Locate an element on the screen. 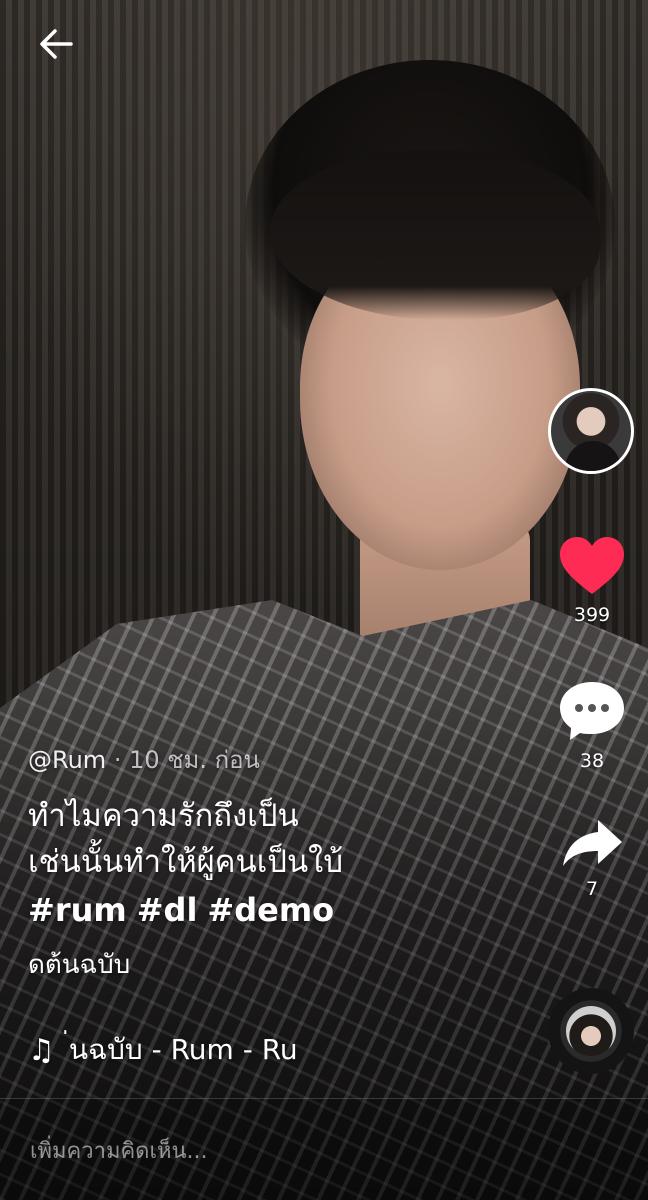 The width and height of the screenshot is (648, 1200). username-link: @Rum is located at coordinates (67, 760).